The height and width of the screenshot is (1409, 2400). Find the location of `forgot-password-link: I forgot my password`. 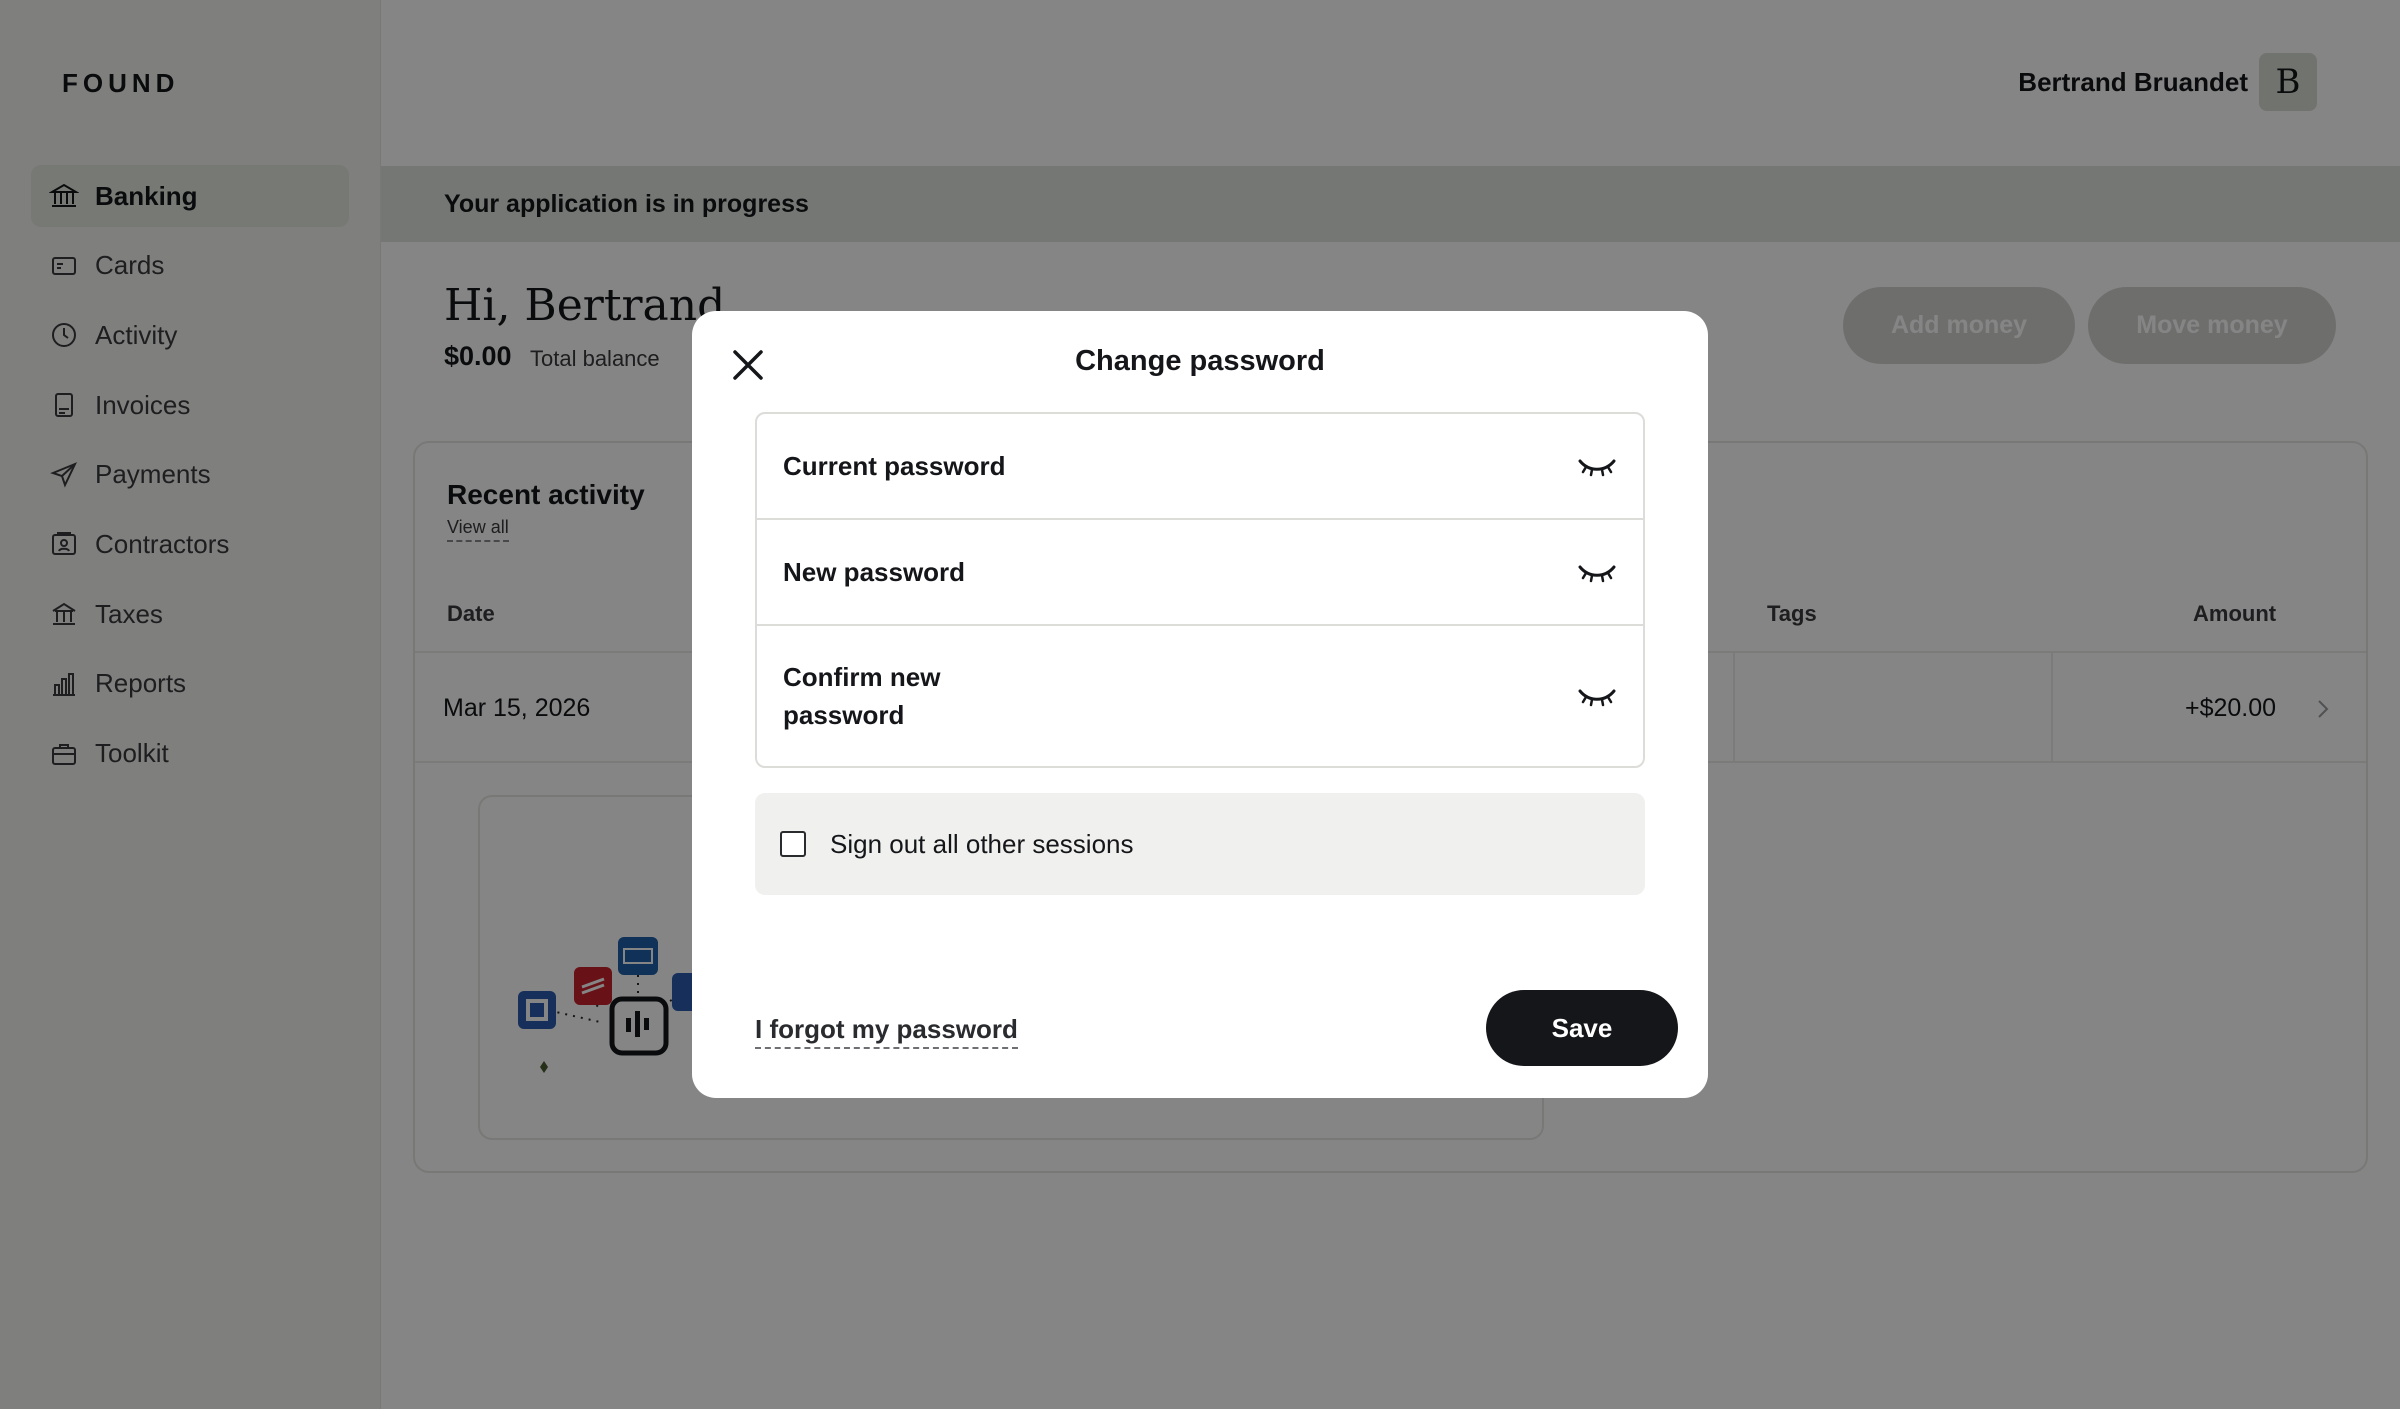

forgot-password-link: I forgot my password is located at coordinates (886, 1031).